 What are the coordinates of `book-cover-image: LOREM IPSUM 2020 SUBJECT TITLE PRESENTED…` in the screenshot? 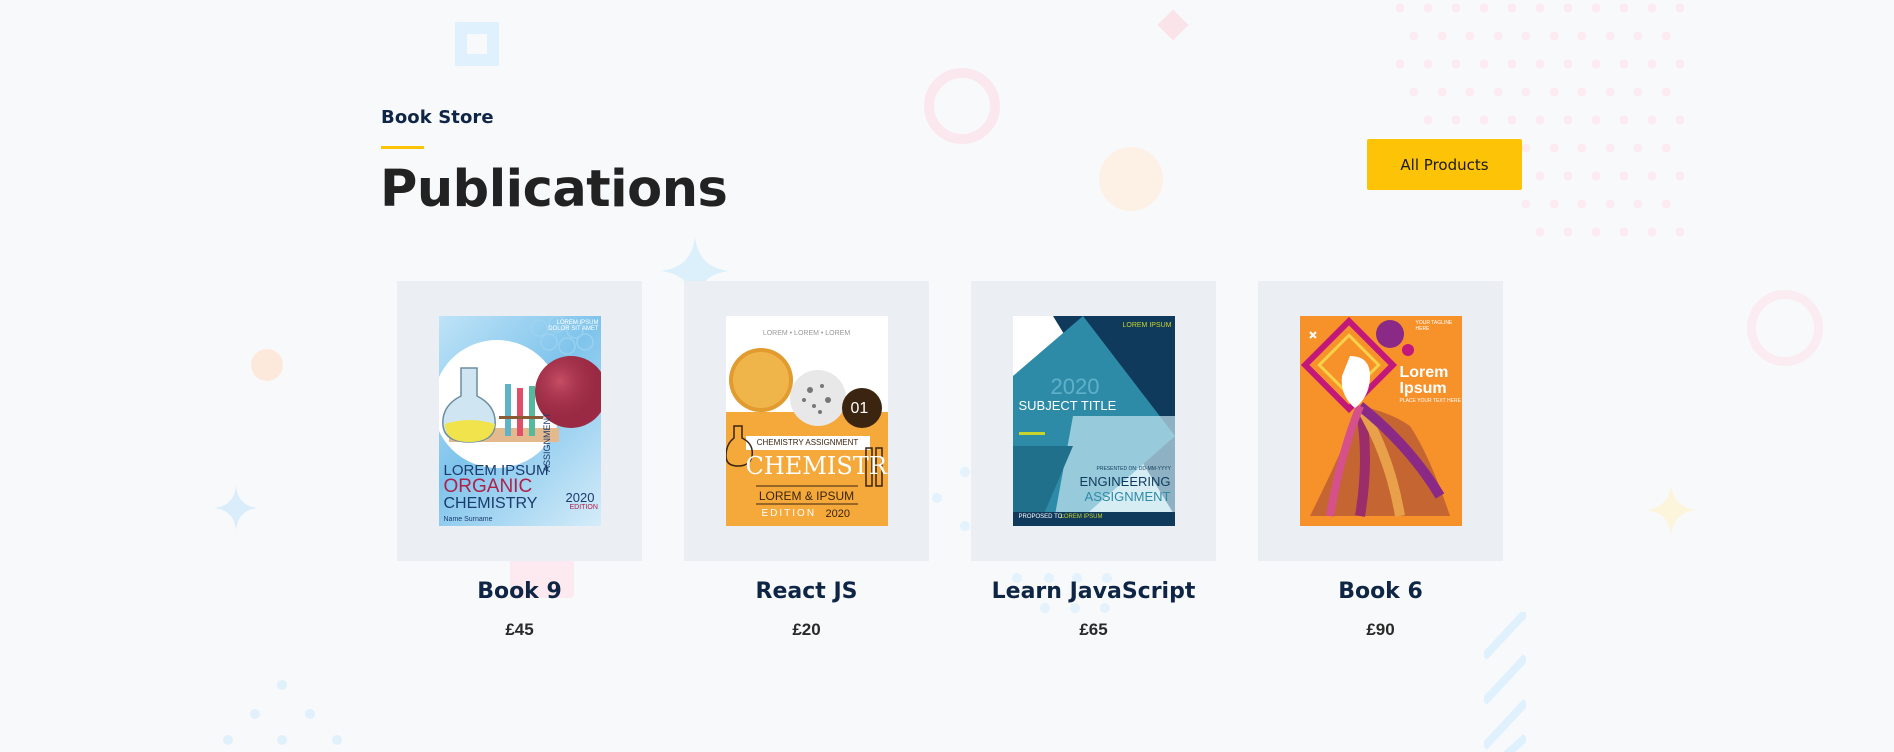 It's located at (1093, 421).